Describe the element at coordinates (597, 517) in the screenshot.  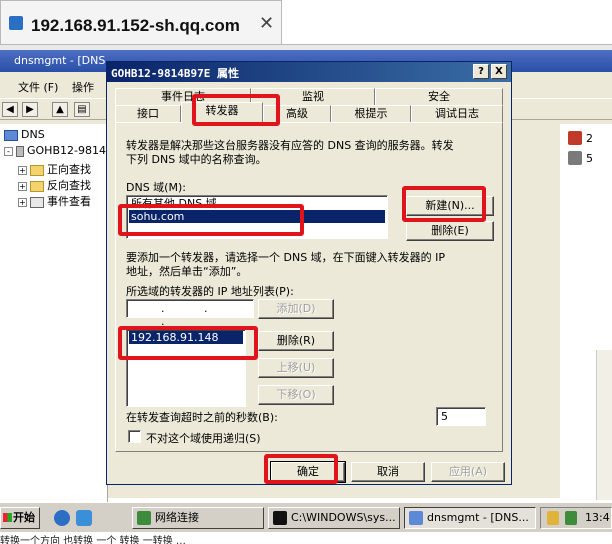
I see `clock: 13:4` at that location.